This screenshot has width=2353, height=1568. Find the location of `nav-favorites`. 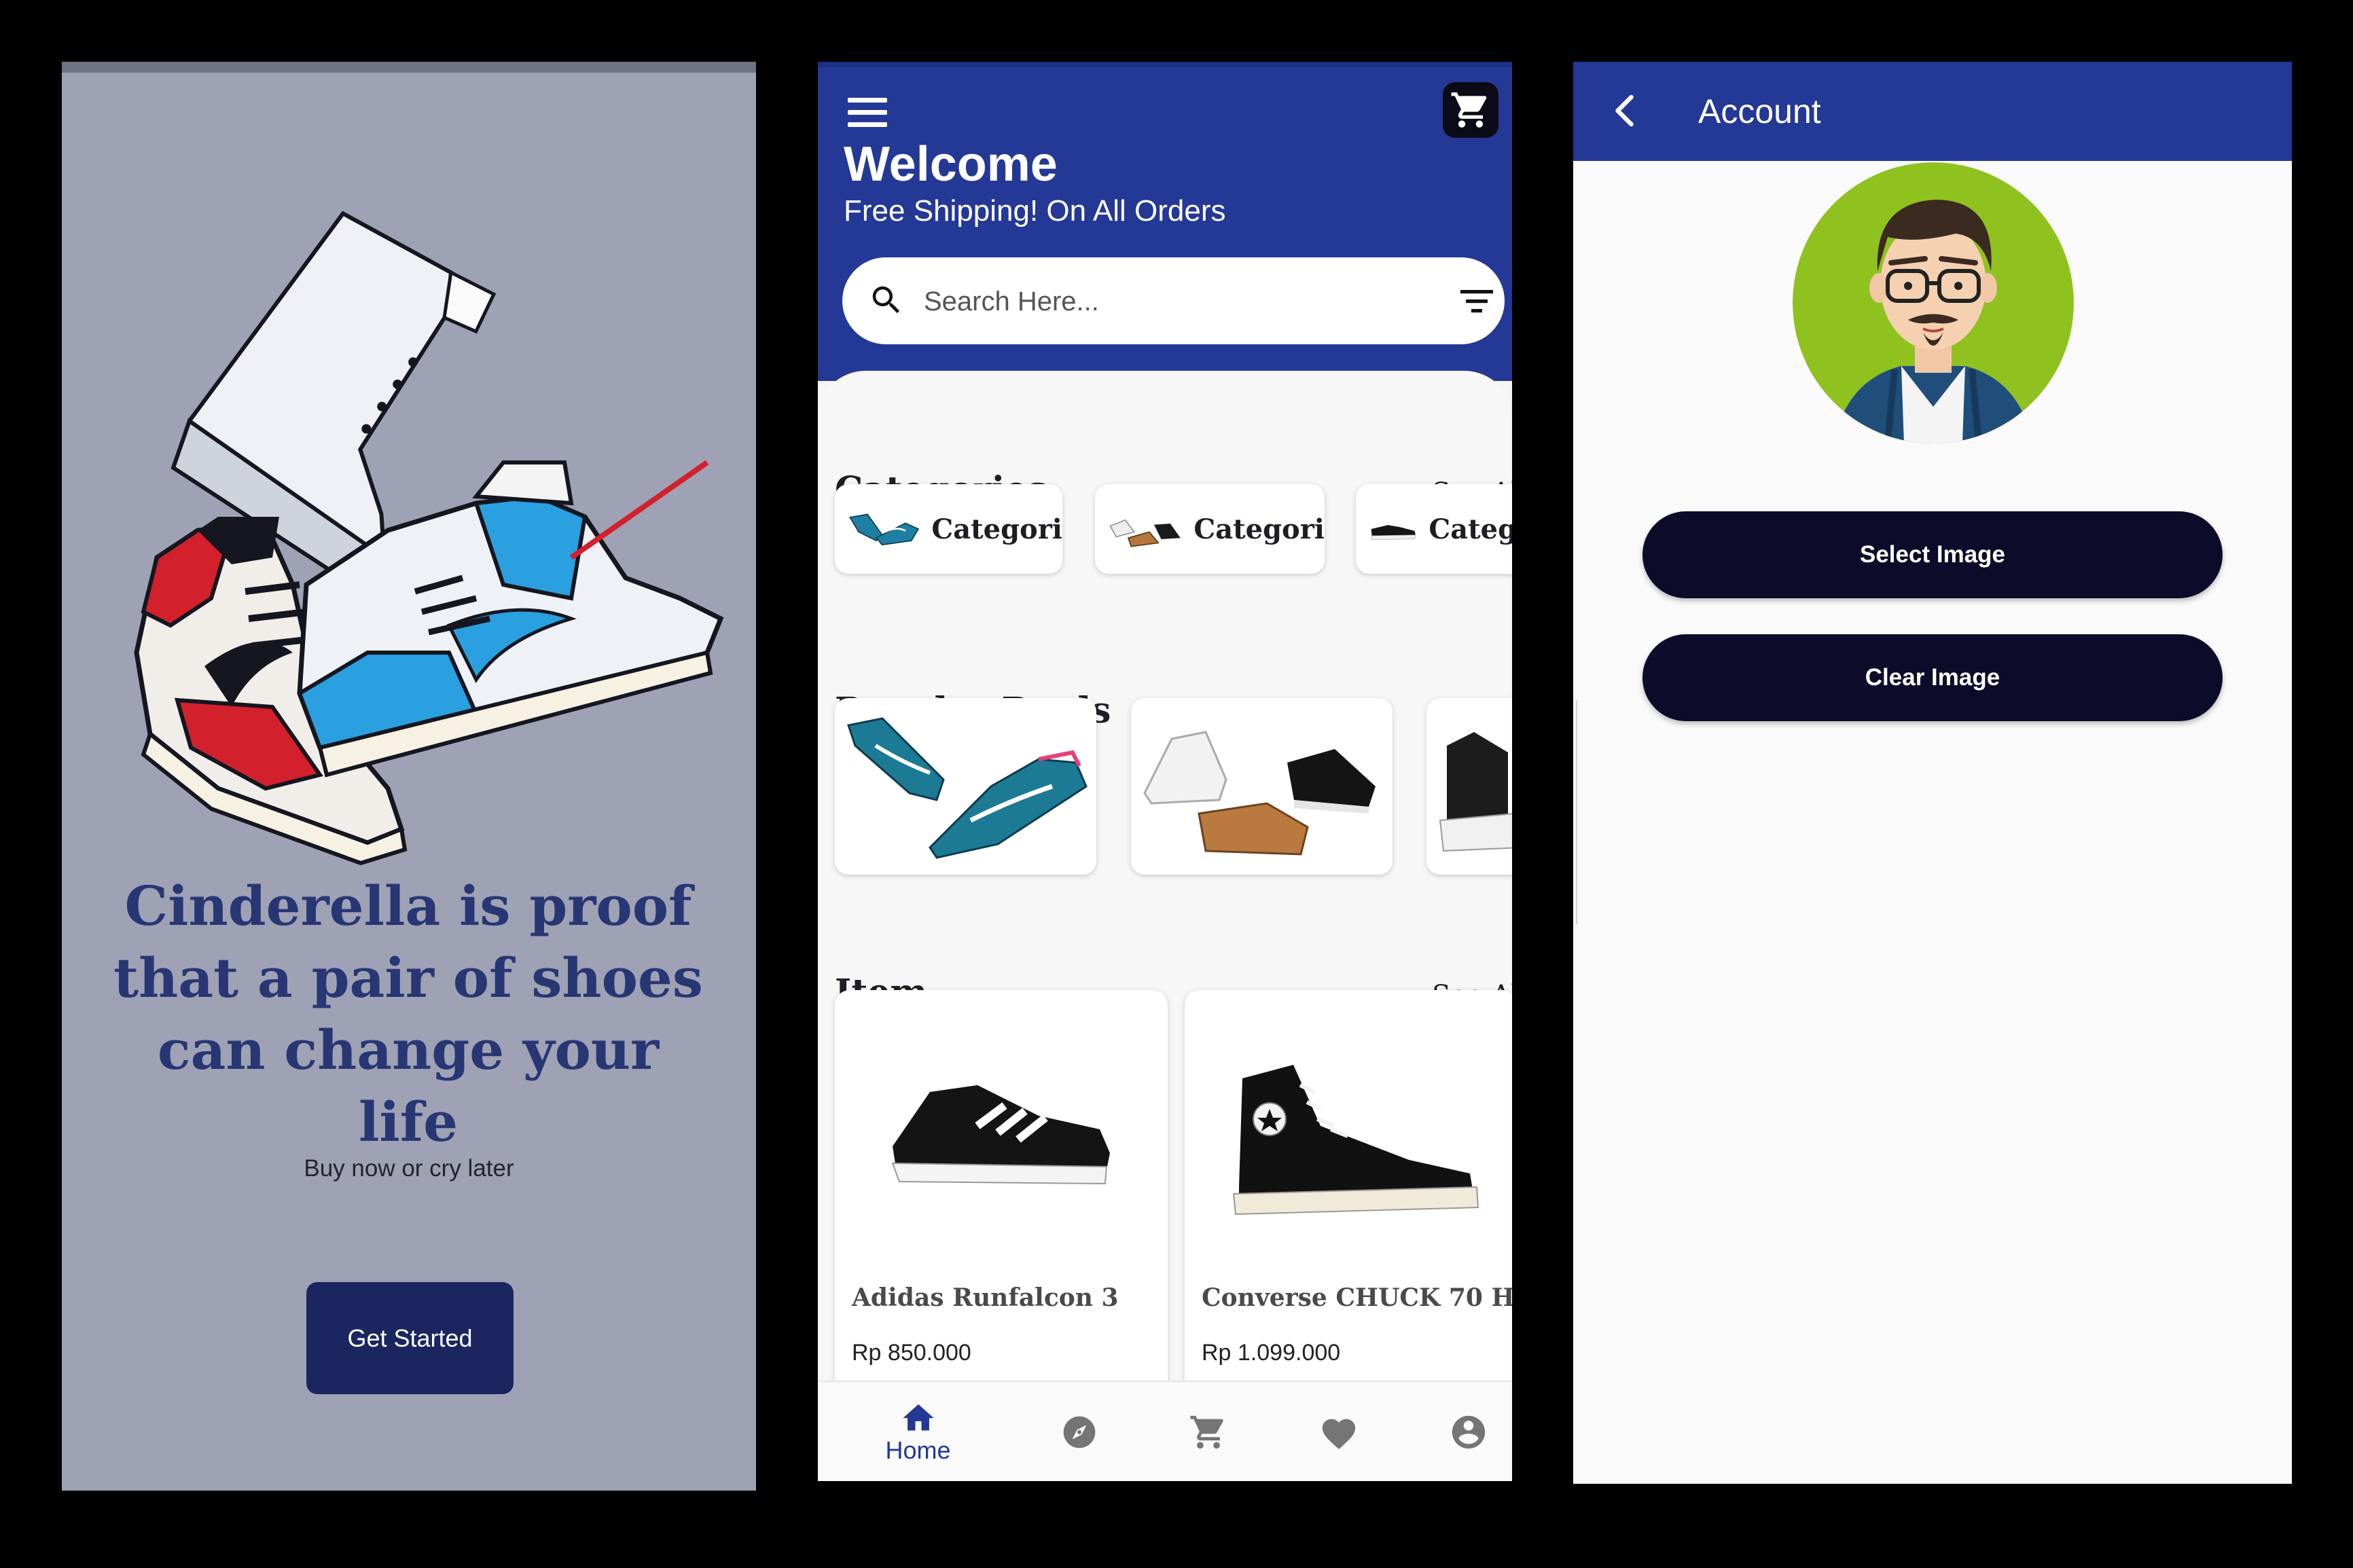

nav-favorites is located at coordinates (1339, 1431).